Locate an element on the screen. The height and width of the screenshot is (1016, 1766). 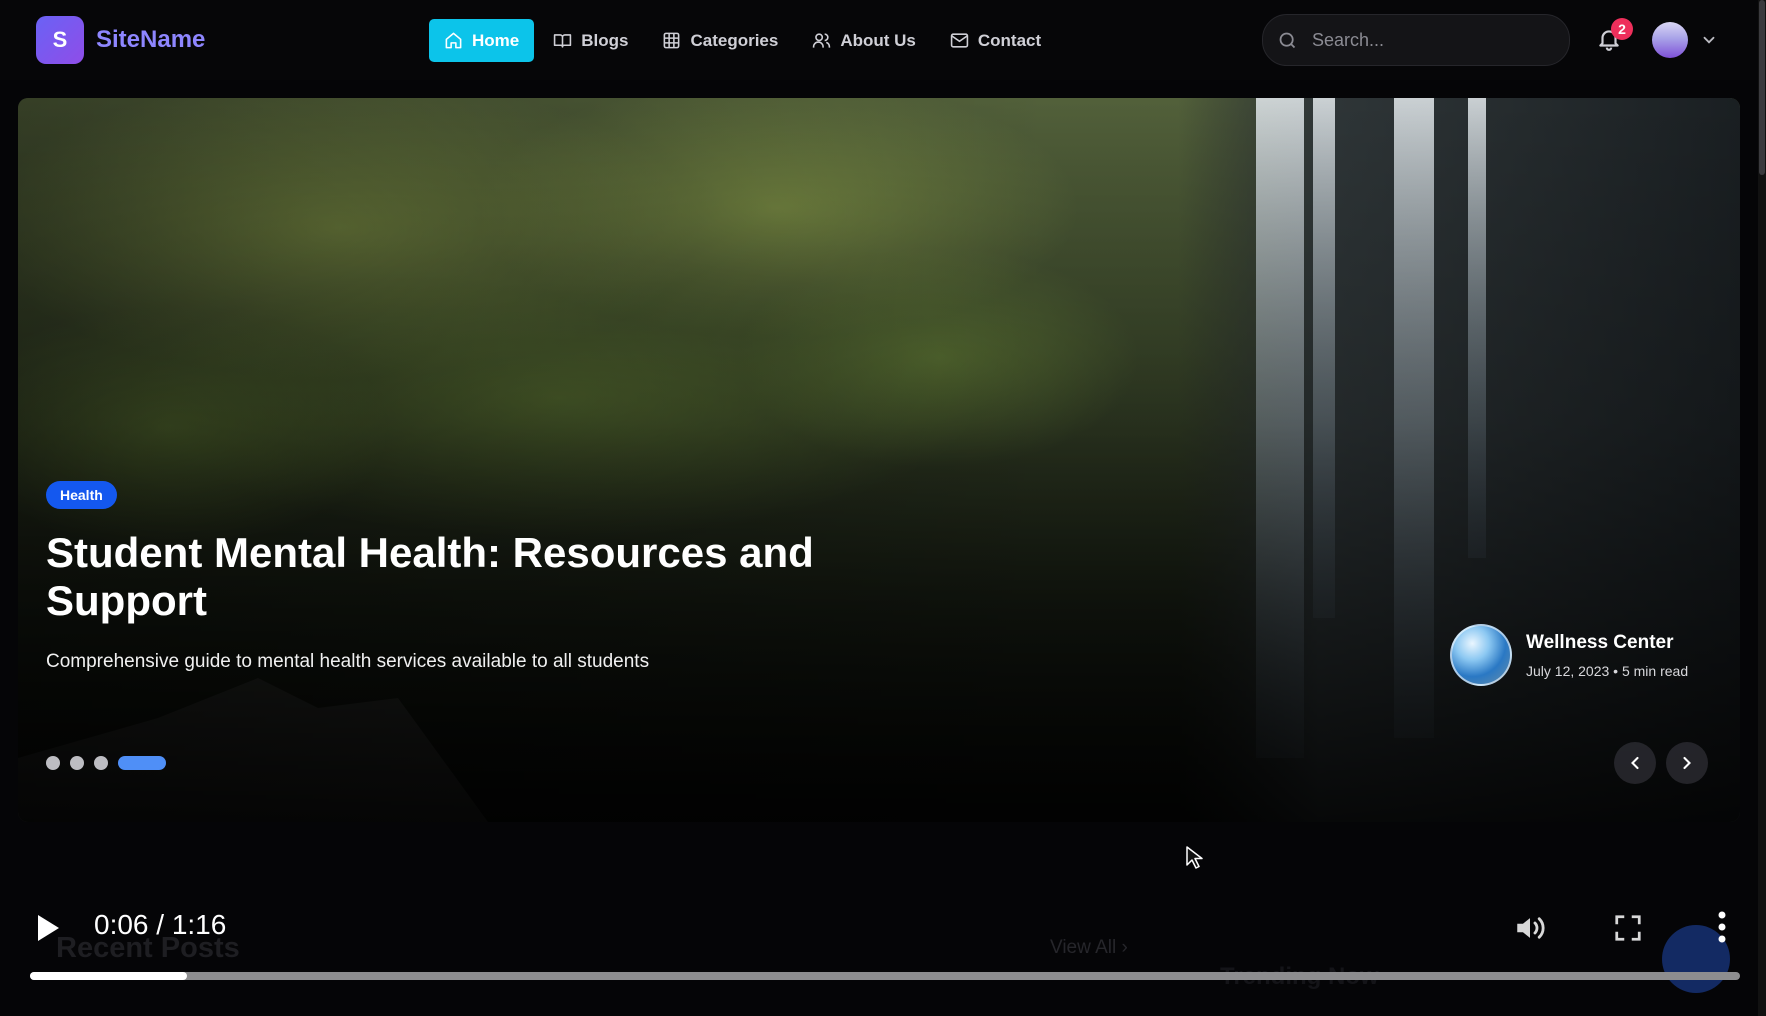
chevron-down-icon is located at coordinates (1709, 40).